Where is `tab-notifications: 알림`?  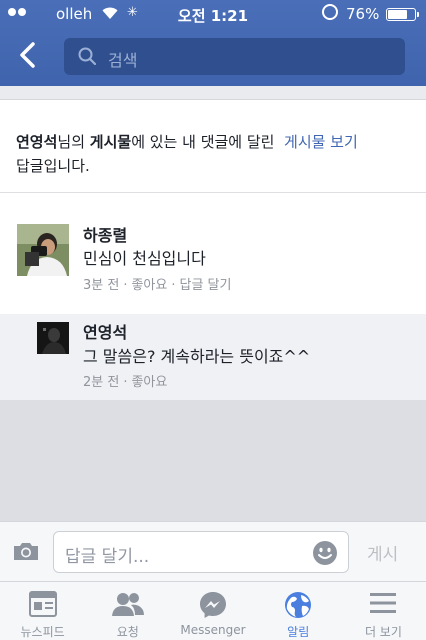
tab-notifications: 알림 is located at coordinates (298, 611).